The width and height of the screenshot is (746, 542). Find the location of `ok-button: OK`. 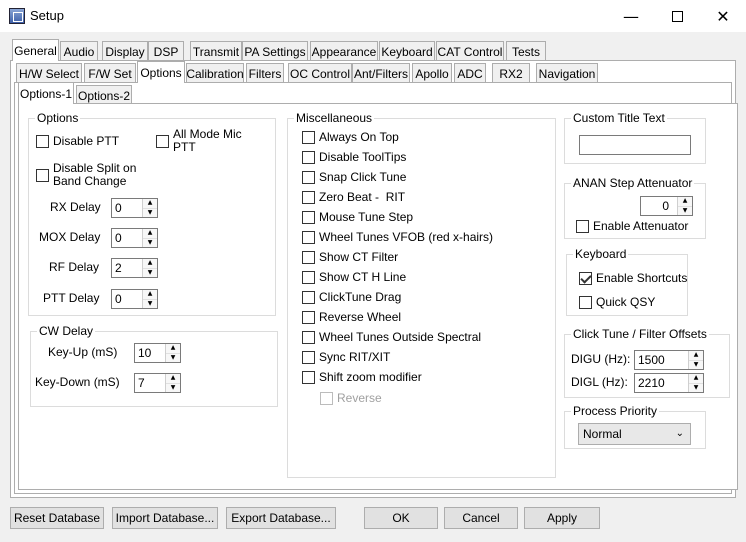

ok-button: OK is located at coordinates (401, 518).